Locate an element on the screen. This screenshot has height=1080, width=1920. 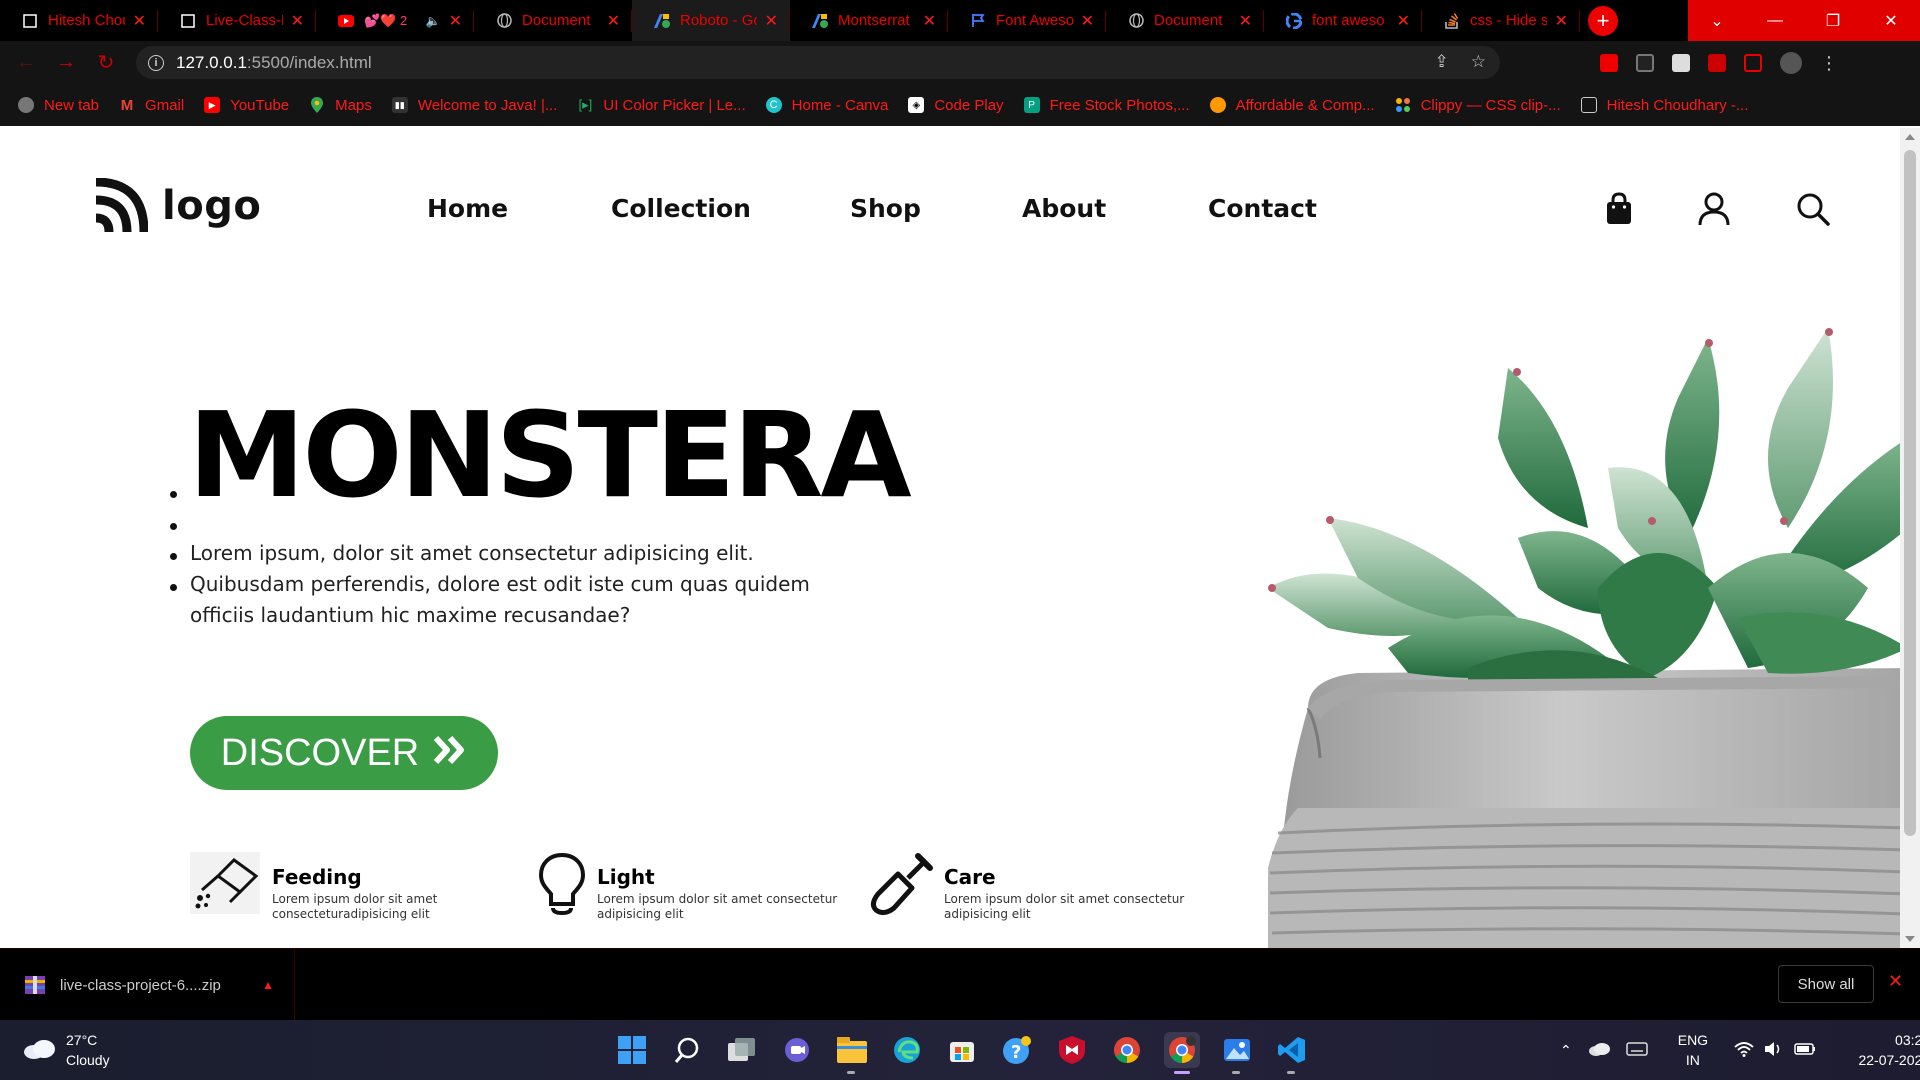
discover-button: DISCOVER is located at coordinates (344, 753).